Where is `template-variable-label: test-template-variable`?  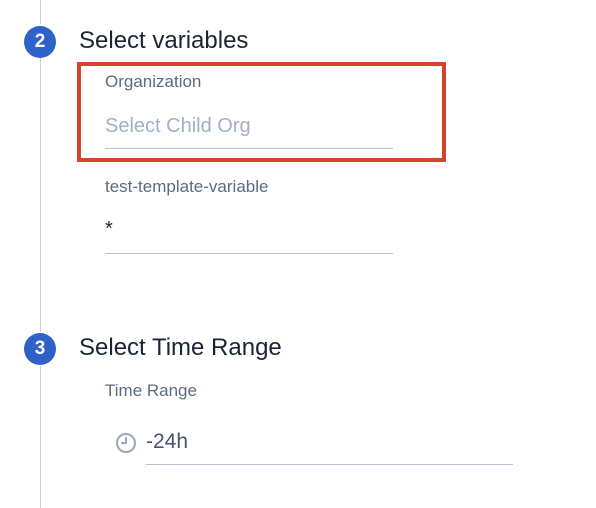 template-variable-label: test-template-variable is located at coordinates (187, 186).